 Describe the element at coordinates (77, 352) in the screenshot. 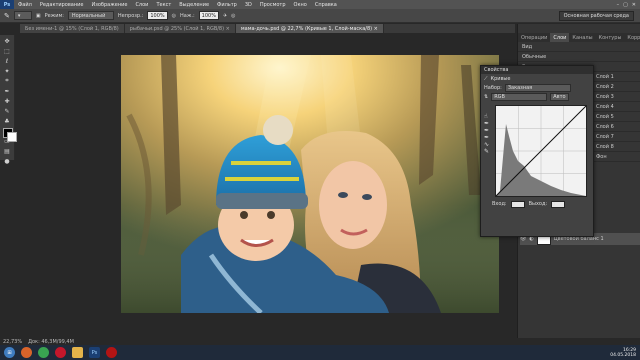

I see `explorer-icon` at that location.